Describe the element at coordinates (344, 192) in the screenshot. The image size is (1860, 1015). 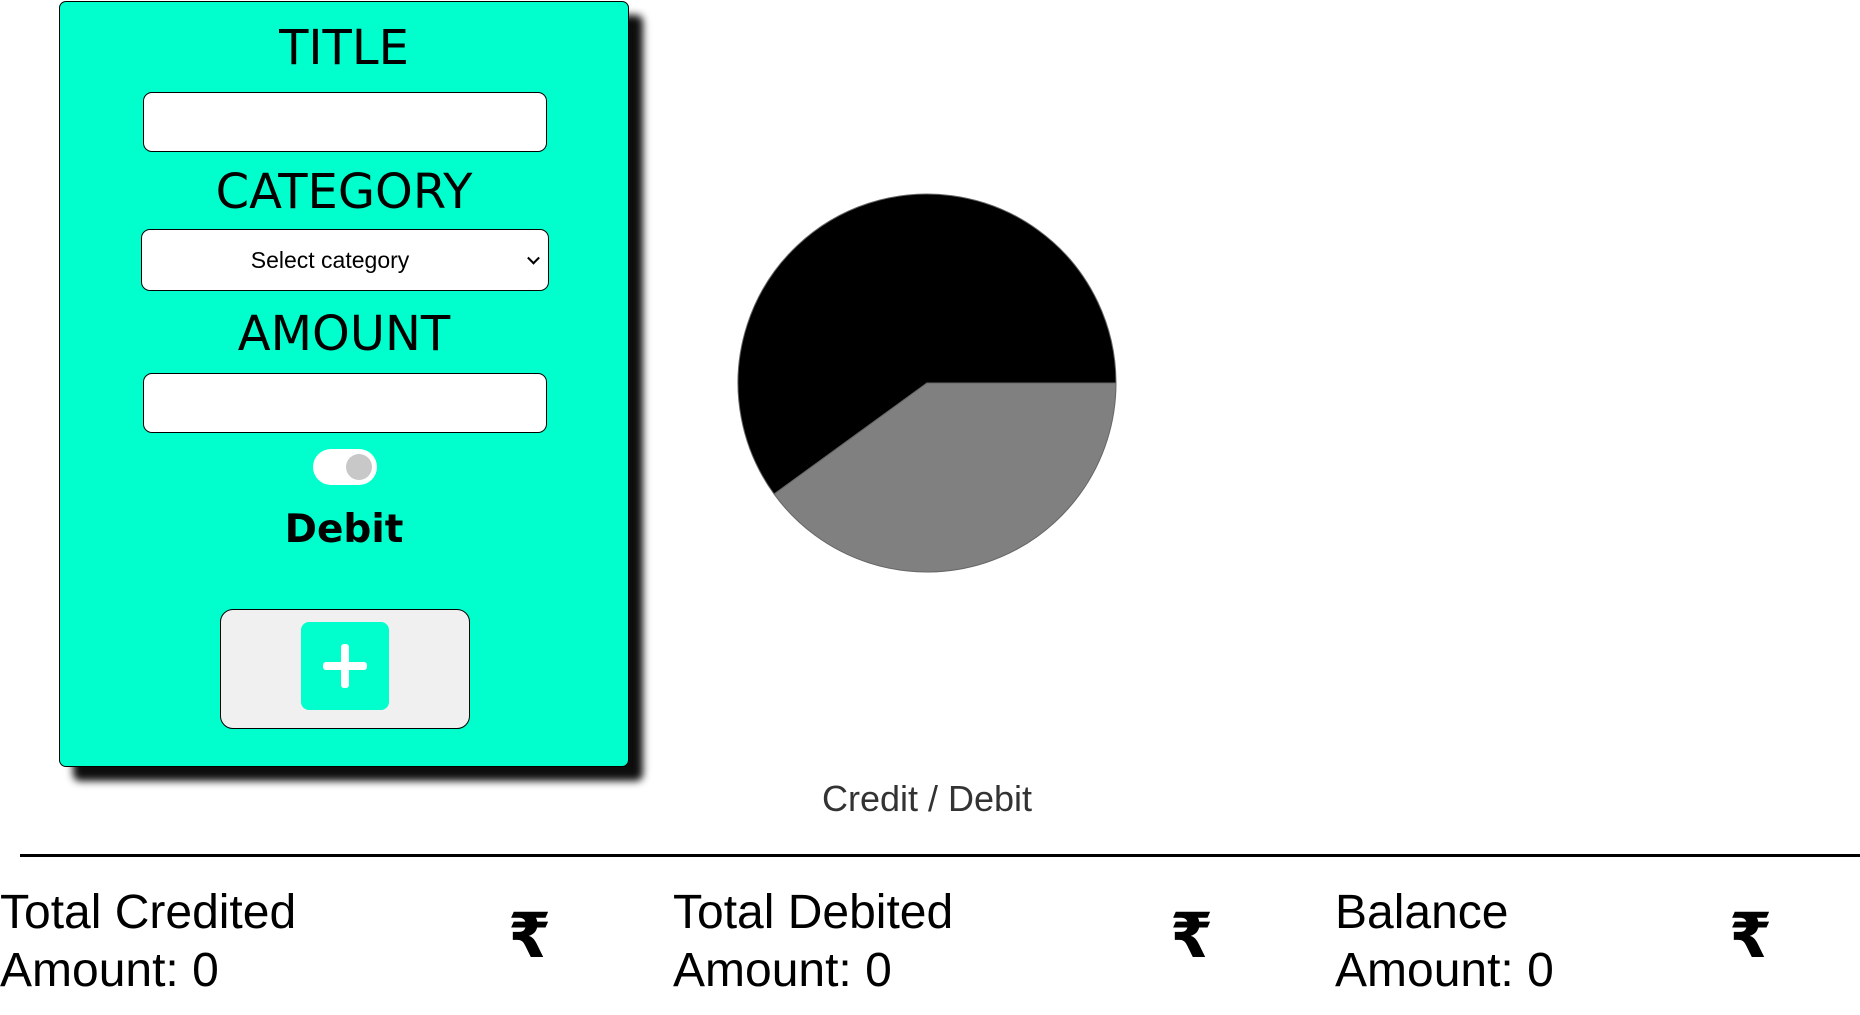
I see `category-label: CATEGORY` at that location.